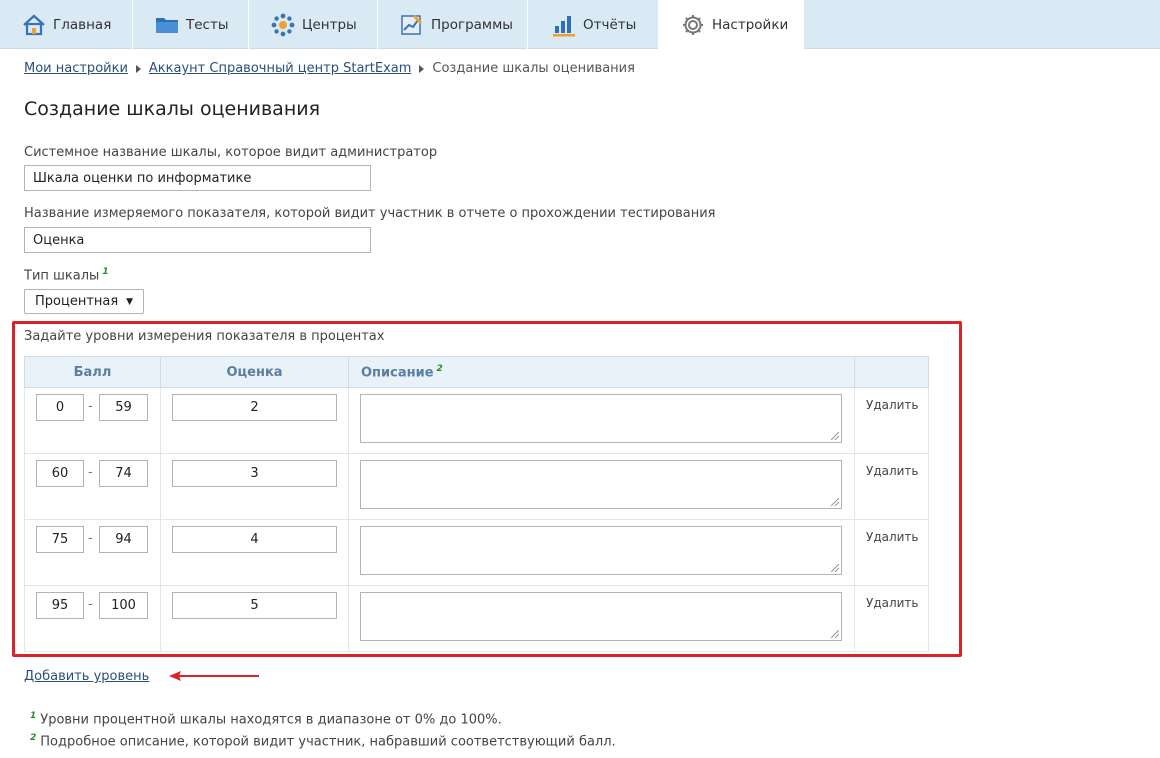  I want to click on header-description: Описание 2, so click(601, 372).